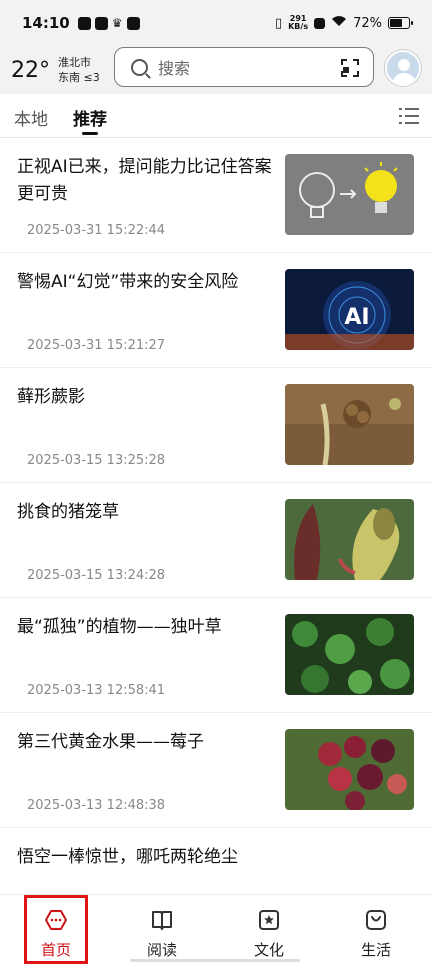 The height and width of the screenshot is (964, 432). What do you see at coordinates (356, 317) in the screenshot?
I see `svg-text: AI` at bounding box center [356, 317].